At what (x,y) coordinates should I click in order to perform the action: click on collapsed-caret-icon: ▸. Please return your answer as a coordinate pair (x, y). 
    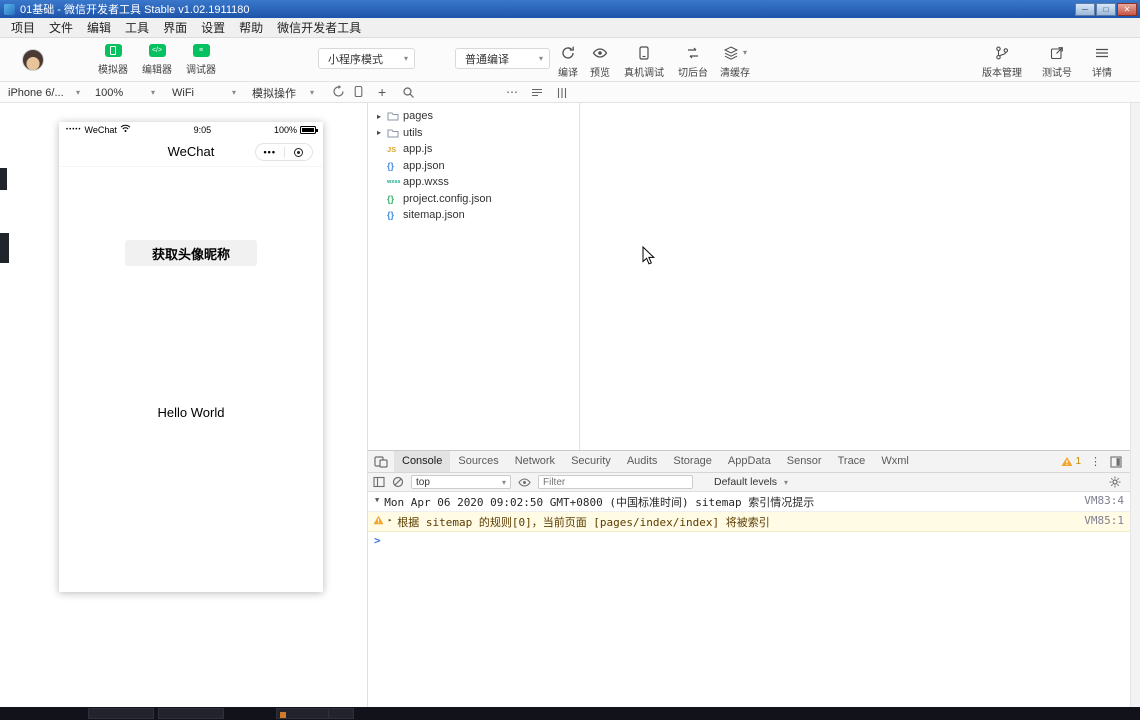
    Looking at the image, I should click on (390, 520).